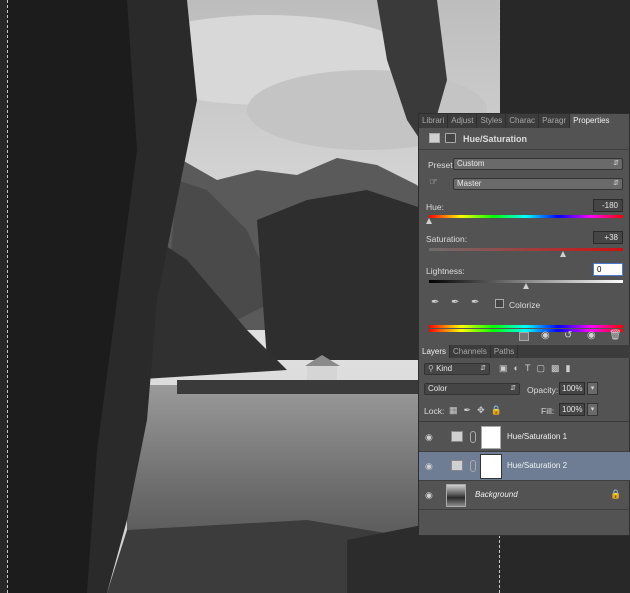  What do you see at coordinates (537, 465) in the screenshot?
I see `layer-name: Hue/Saturation 2` at bounding box center [537, 465].